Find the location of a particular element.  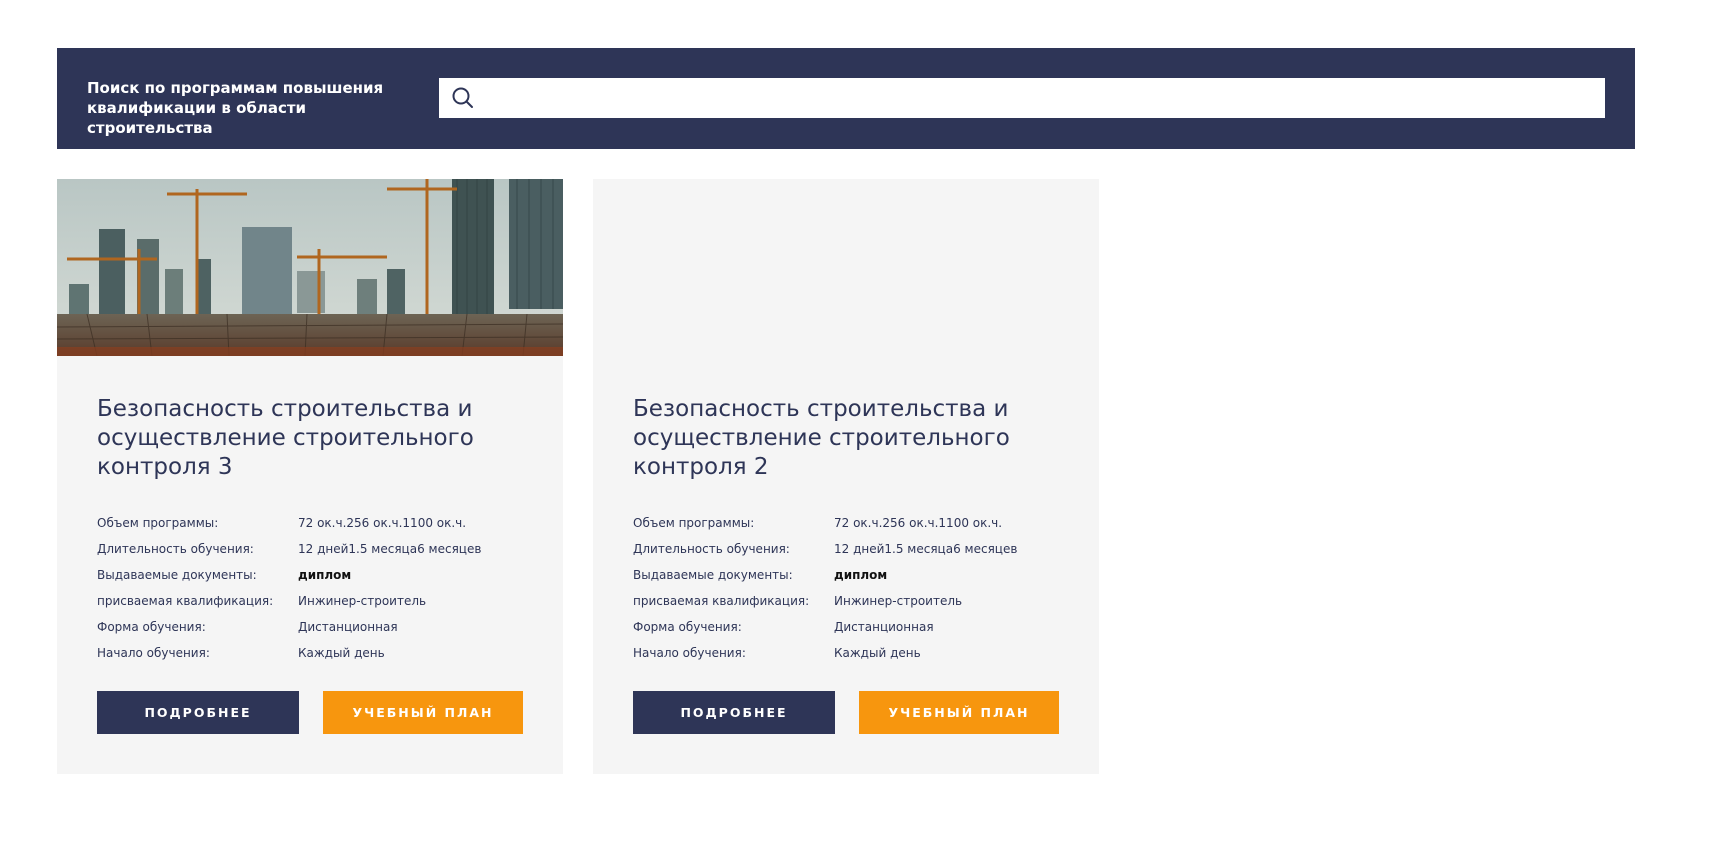

construction-site-image is located at coordinates (310, 267).